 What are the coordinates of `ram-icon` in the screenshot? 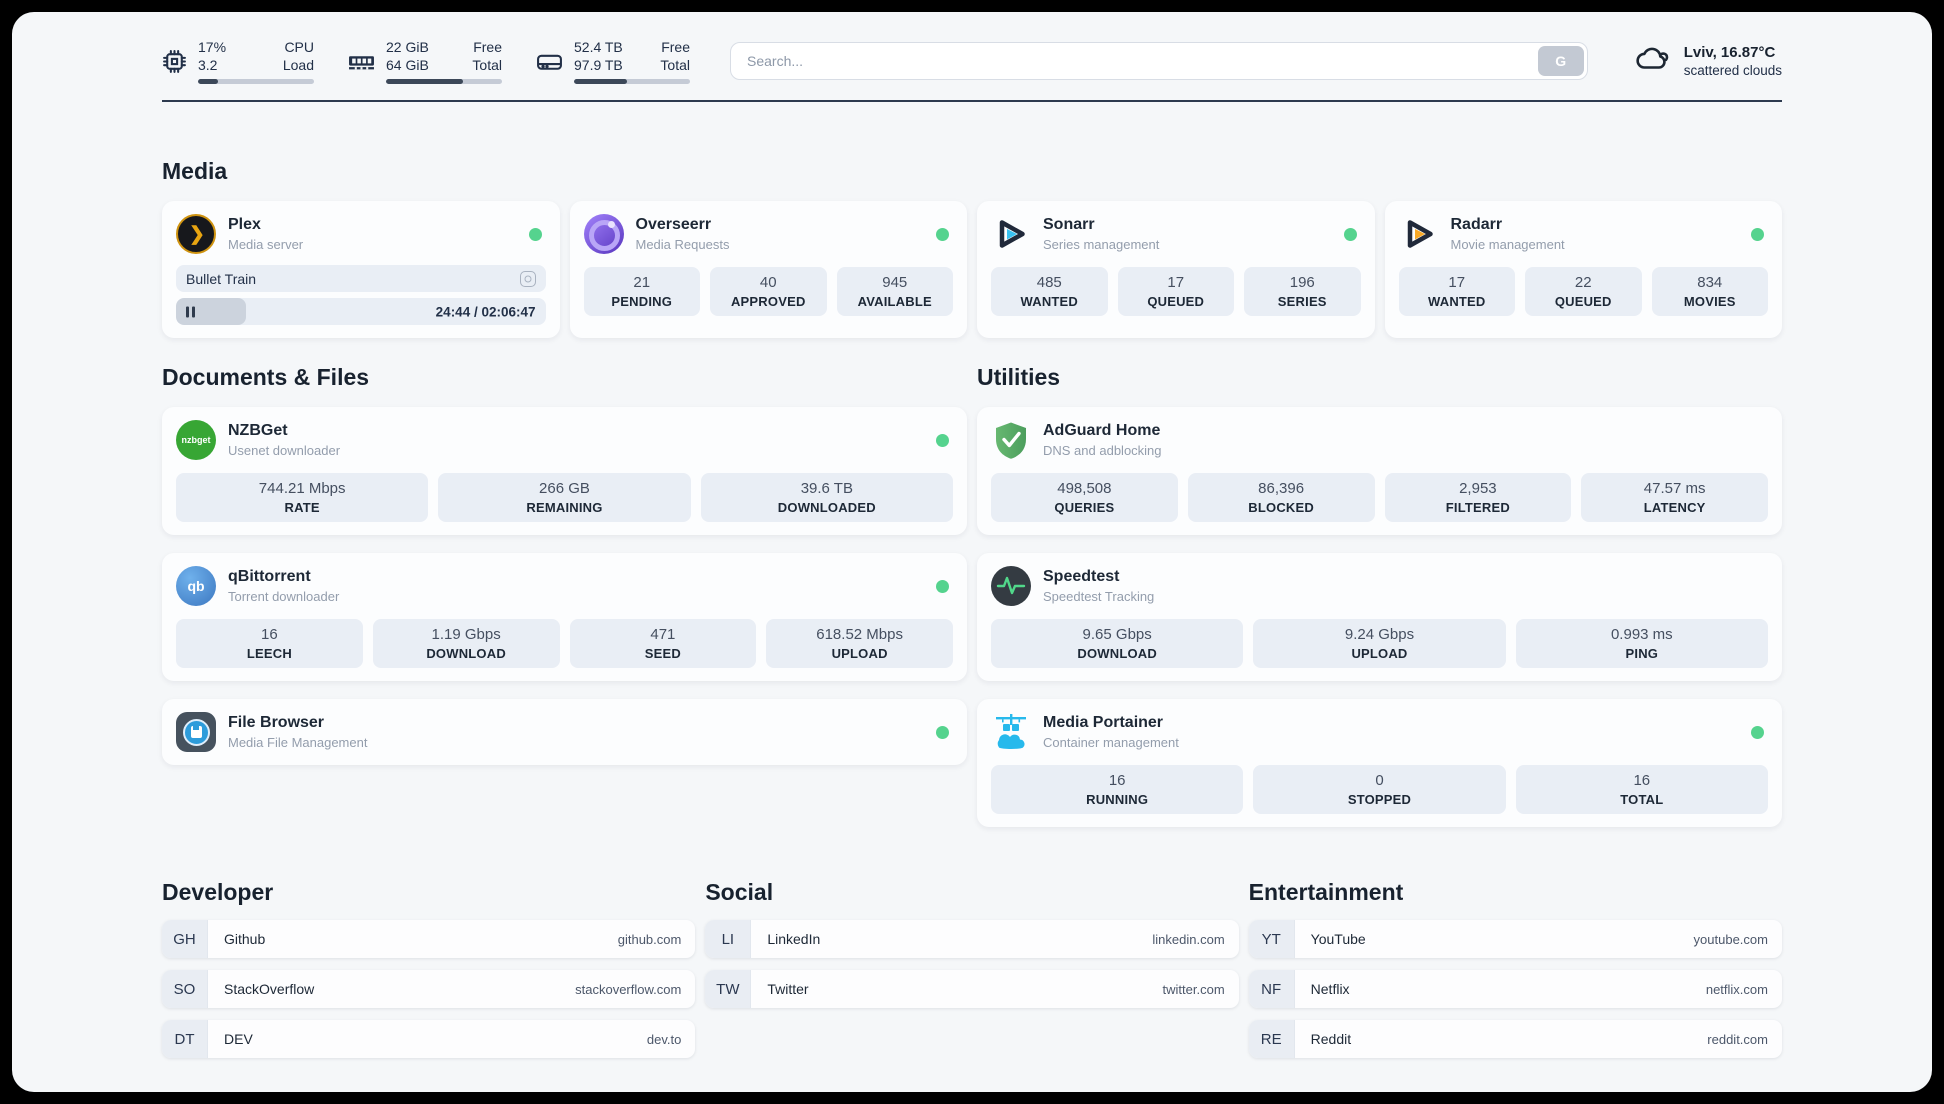 It's located at (361, 61).